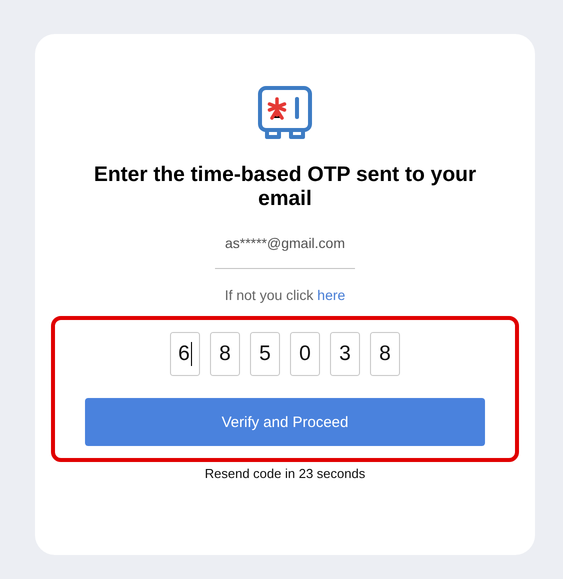  What do you see at coordinates (285, 295) in the screenshot?
I see `not-you-text: If not you click here` at bounding box center [285, 295].